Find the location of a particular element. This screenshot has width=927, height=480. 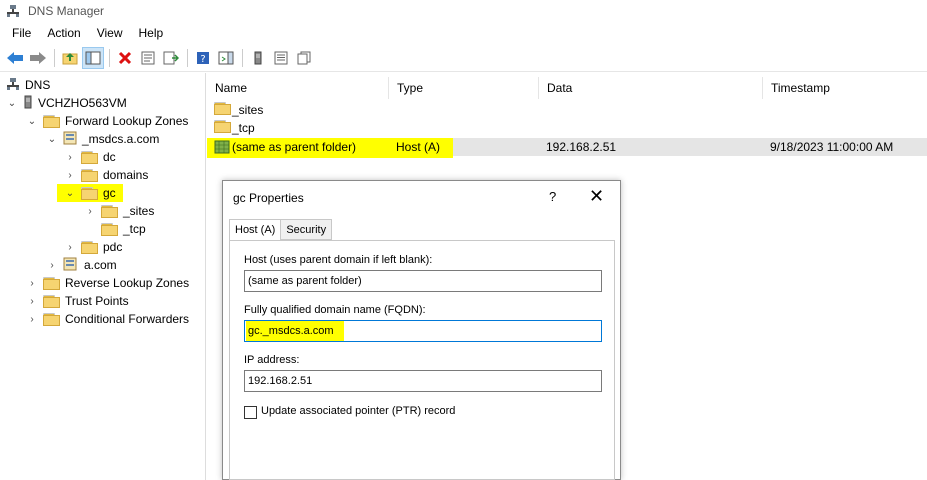

menu-bar: File Action View Help is located at coordinates (463, 33).